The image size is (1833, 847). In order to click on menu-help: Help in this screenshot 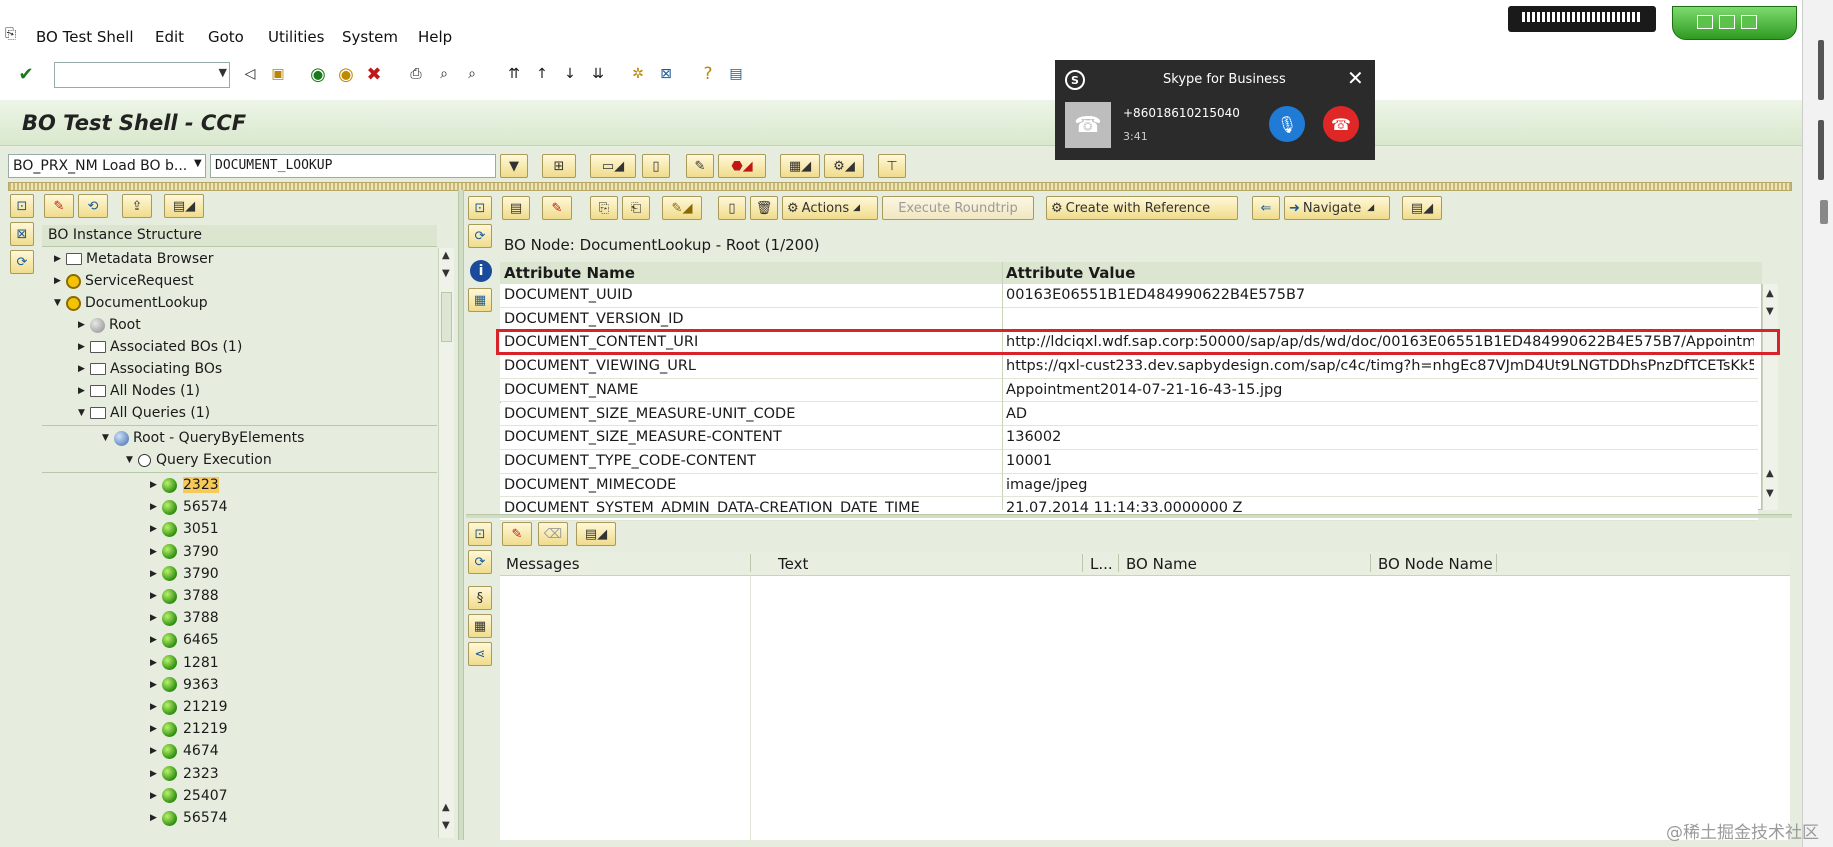, I will do `click(435, 37)`.